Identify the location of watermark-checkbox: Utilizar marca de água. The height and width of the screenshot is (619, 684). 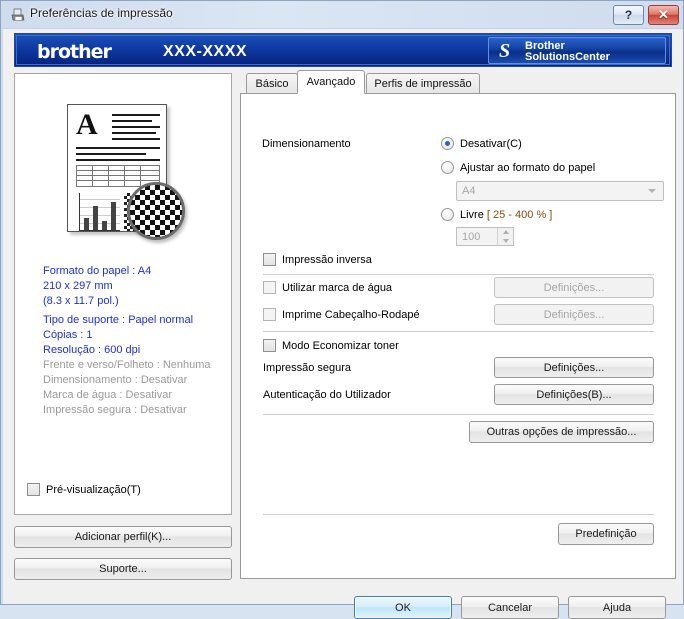
(327, 287).